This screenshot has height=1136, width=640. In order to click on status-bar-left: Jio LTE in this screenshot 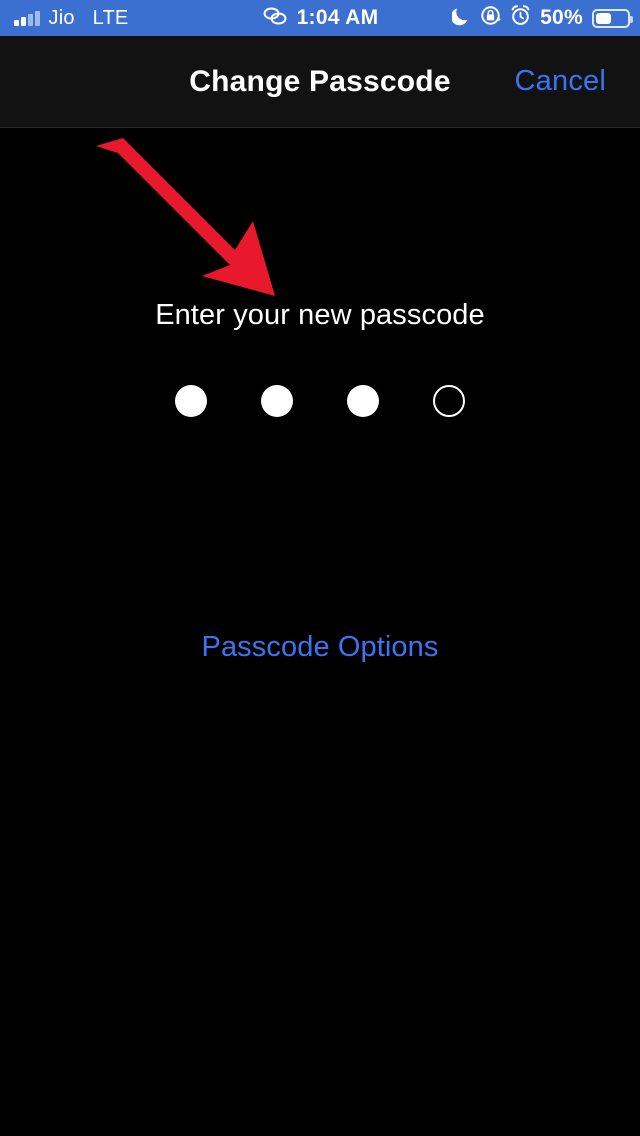, I will do `click(71, 18)`.